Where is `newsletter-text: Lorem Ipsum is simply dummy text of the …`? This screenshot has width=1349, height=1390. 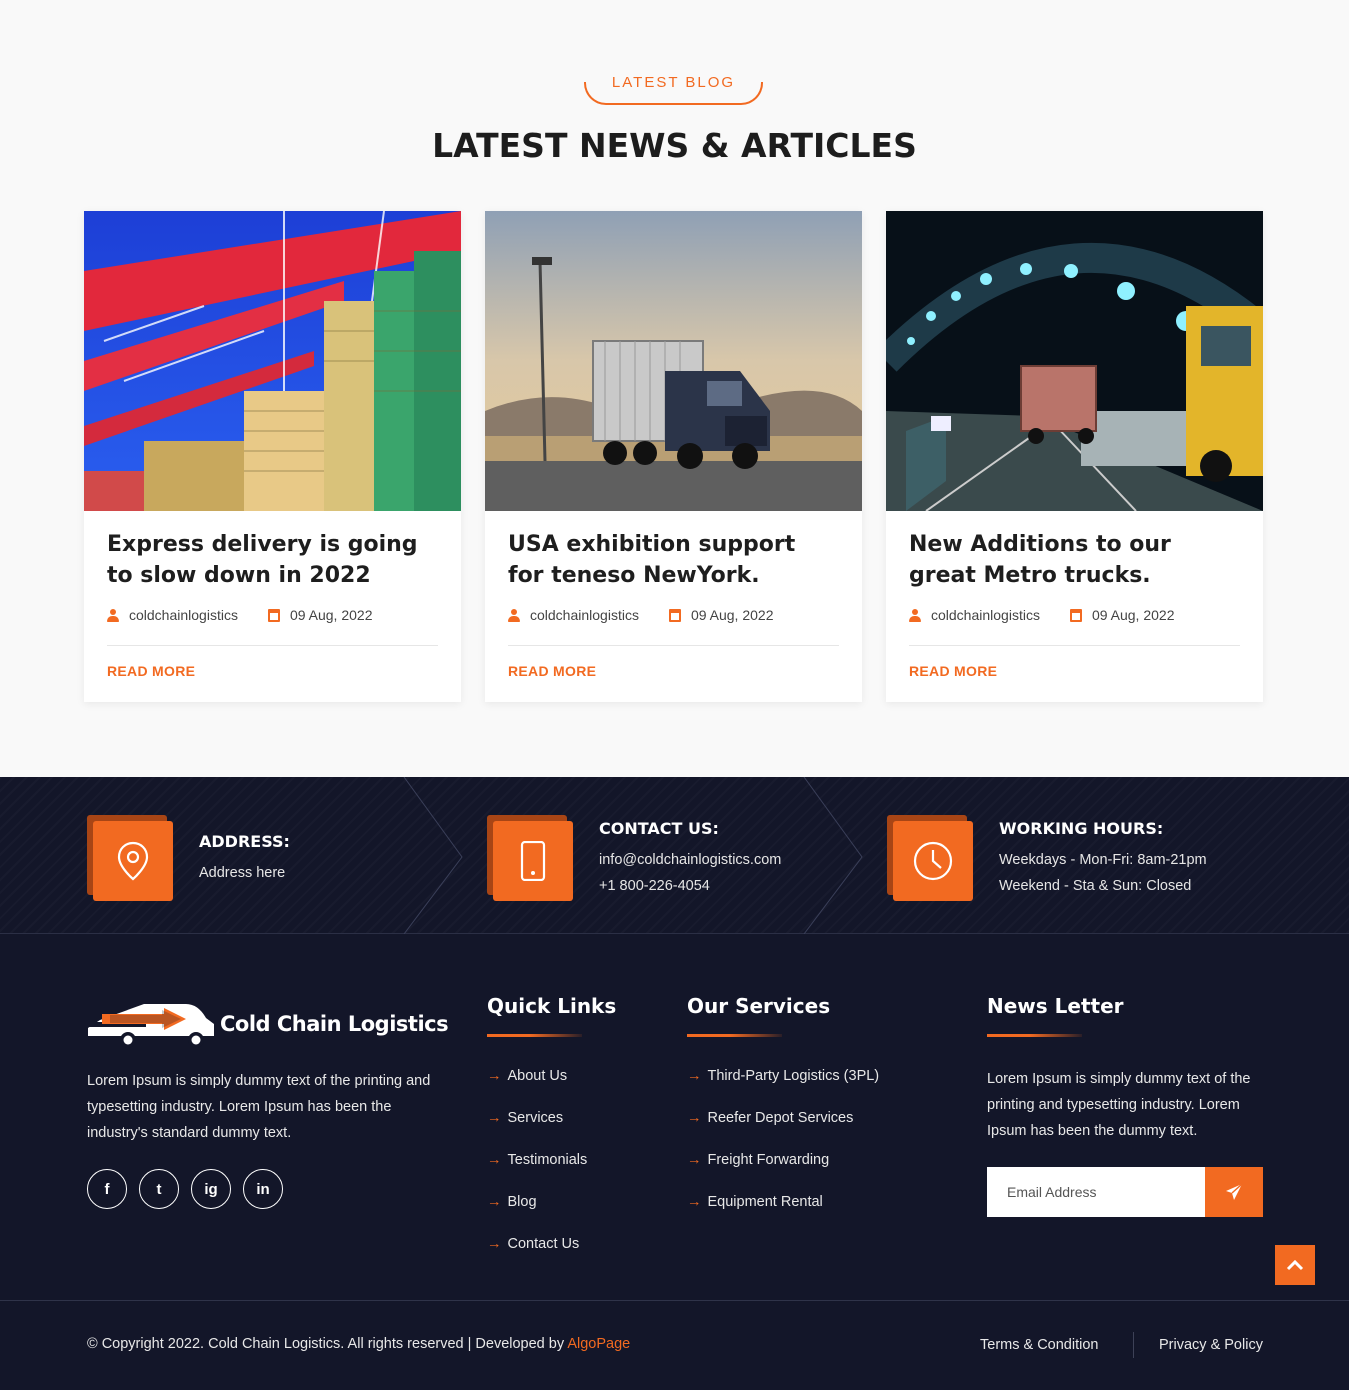
newsletter-text: Lorem Ipsum is simply dummy text of the … is located at coordinates (1119, 1105).